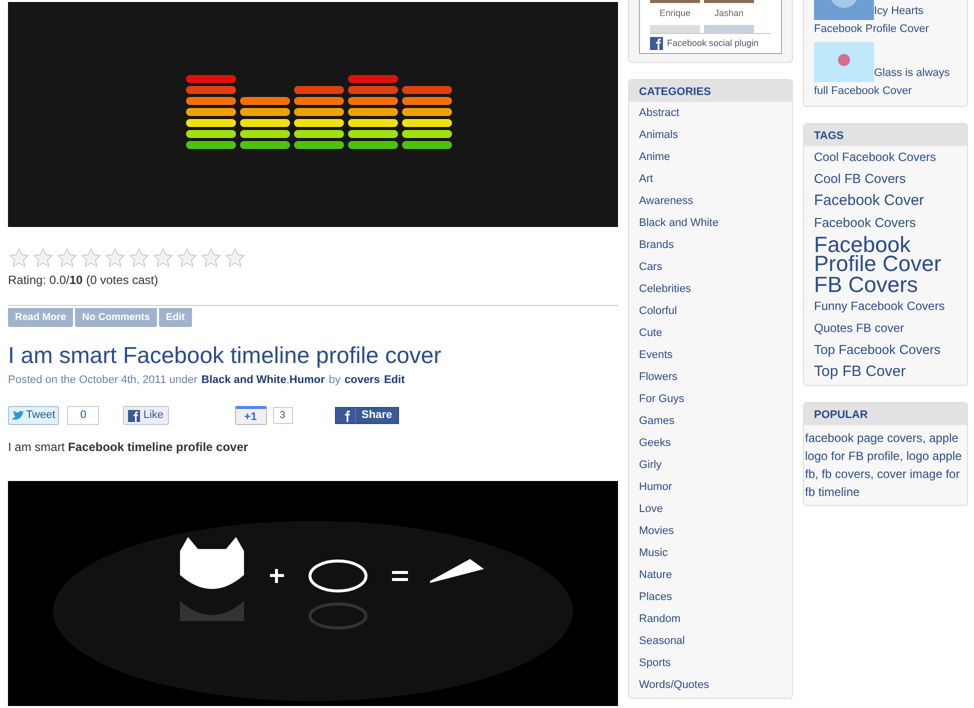 The height and width of the screenshot is (708, 974). Describe the element at coordinates (710, 641) in the screenshot. I see `category-link: Seasonal` at that location.